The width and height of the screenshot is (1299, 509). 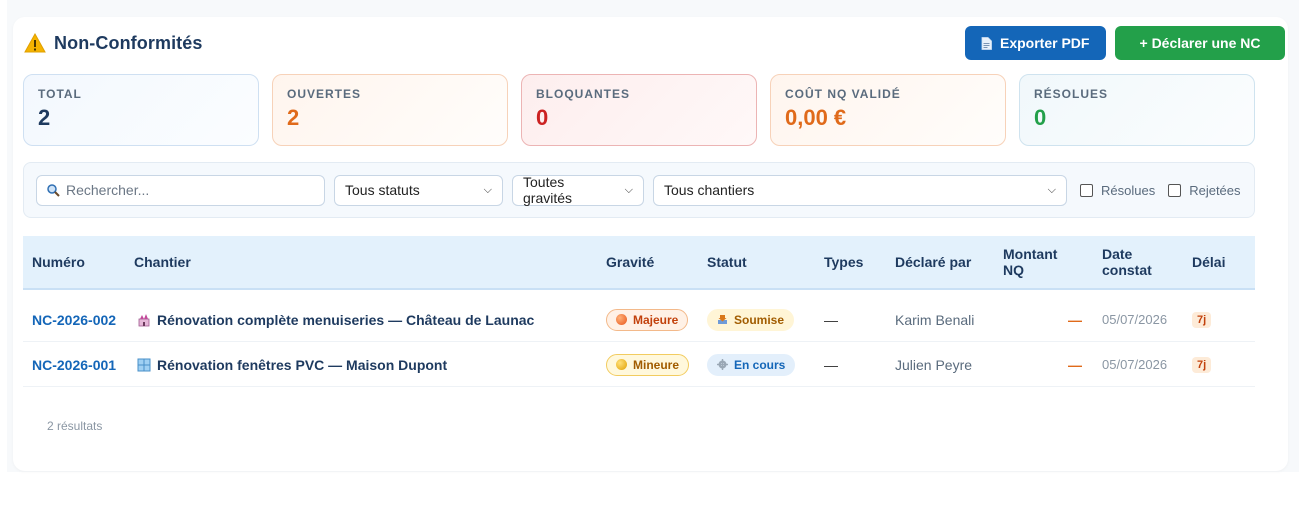 I want to click on gravite-select-value: Toutes gravités, so click(x=548, y=190).